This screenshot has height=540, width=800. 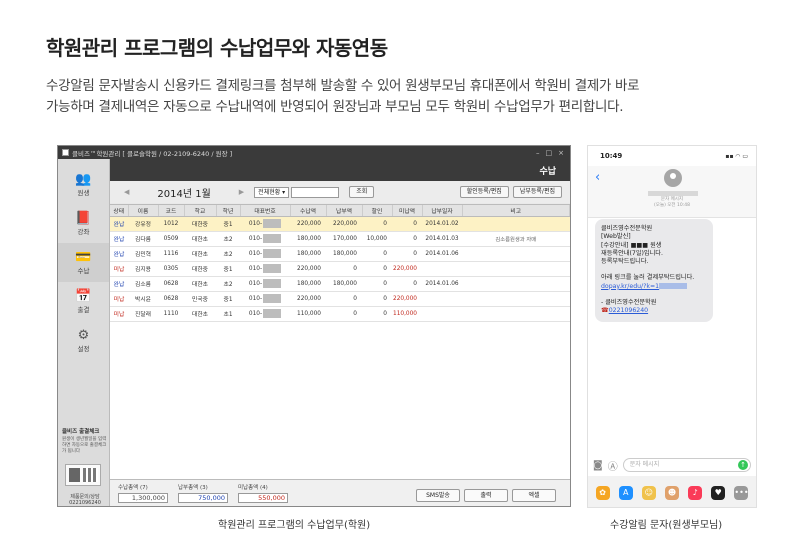 I want to click on status-filter-select: 전체현황 ▾, so click(x=272, y=192).